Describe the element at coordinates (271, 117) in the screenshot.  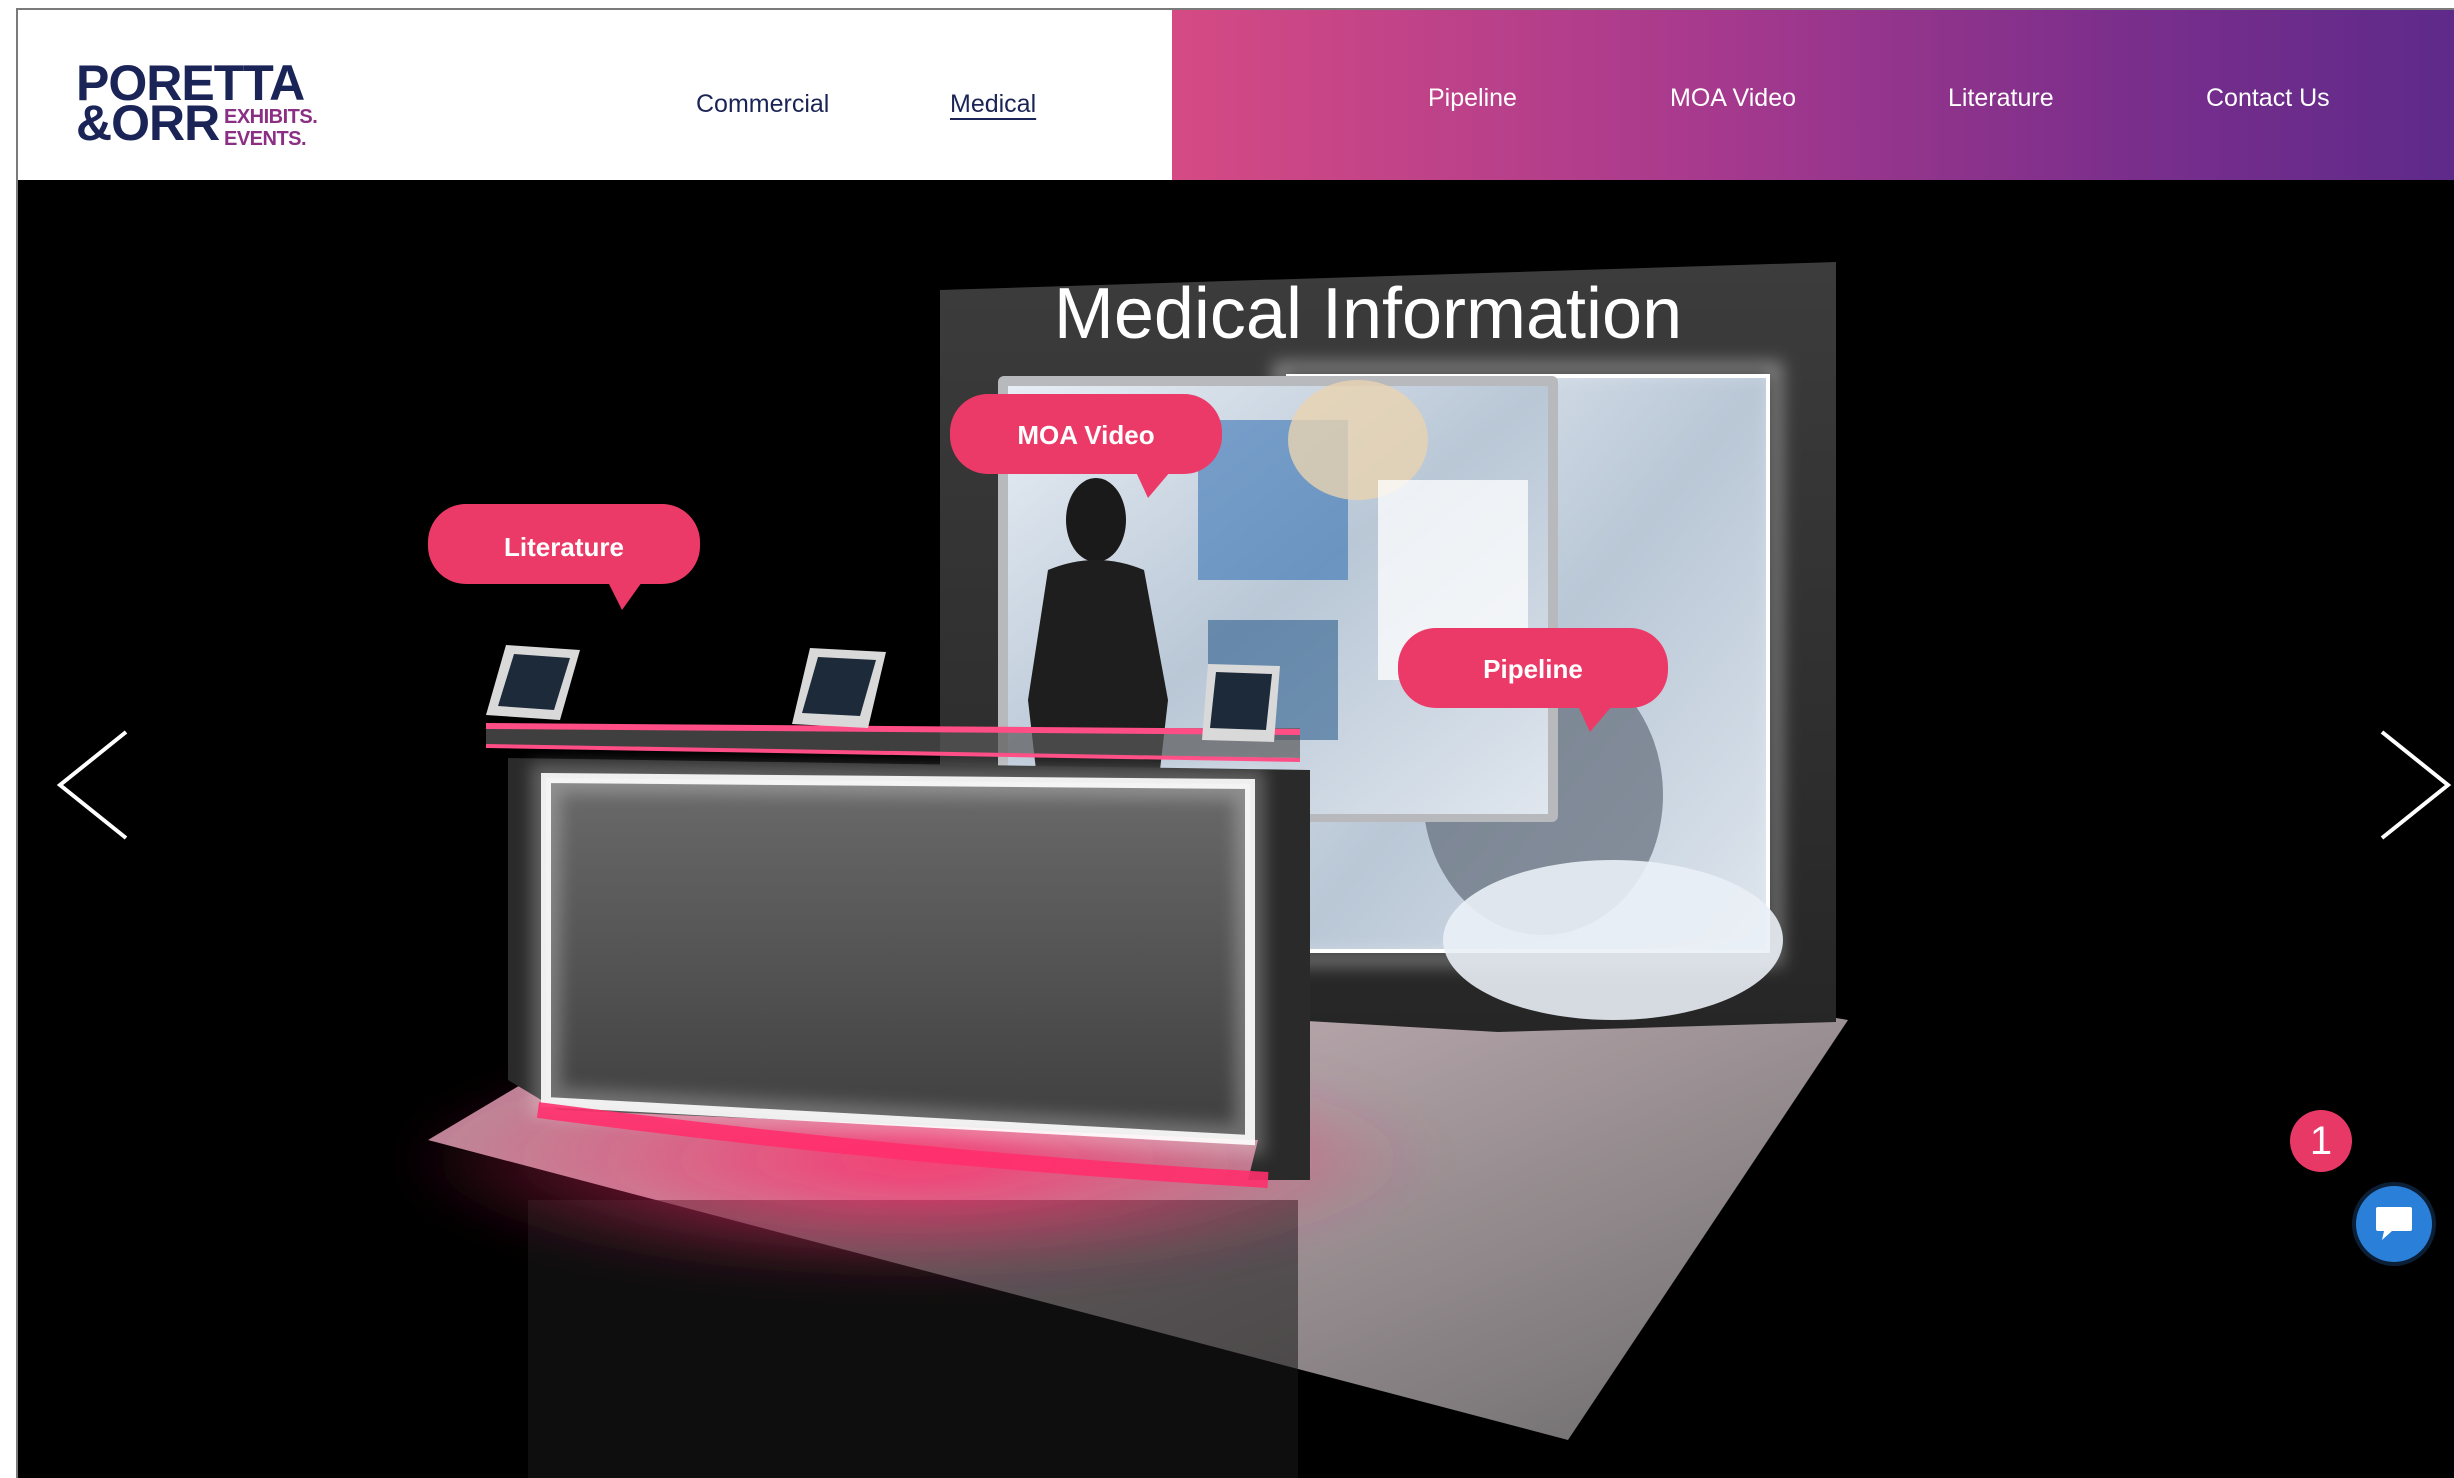
I see `logo-tag1: EXHIBITS.` at that location.